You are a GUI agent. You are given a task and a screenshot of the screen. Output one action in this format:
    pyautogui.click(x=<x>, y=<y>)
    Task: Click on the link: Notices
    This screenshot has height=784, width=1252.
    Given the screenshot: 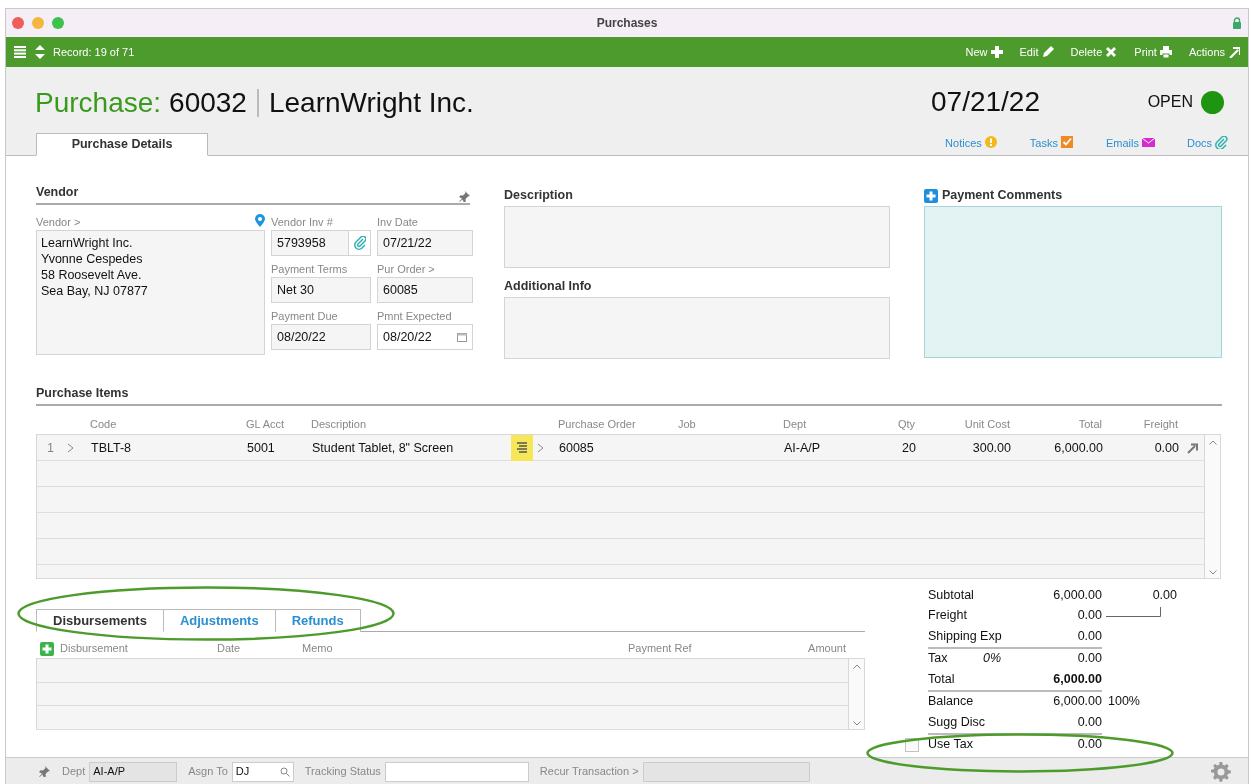 What is the action you would take?
    pyautogui.click(x=971, y=142)
    